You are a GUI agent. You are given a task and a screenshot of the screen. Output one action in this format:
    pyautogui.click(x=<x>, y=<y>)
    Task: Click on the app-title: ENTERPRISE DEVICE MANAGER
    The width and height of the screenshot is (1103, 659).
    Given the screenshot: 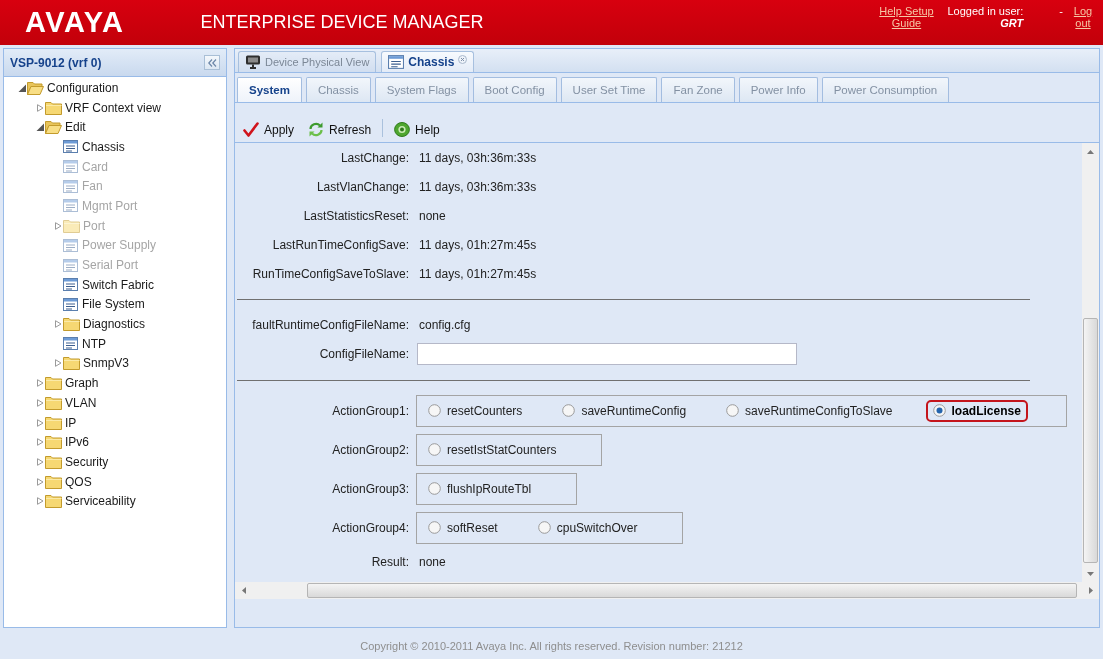 What is the action you would take?
    pyautogui.click(x=342, y=22)
    